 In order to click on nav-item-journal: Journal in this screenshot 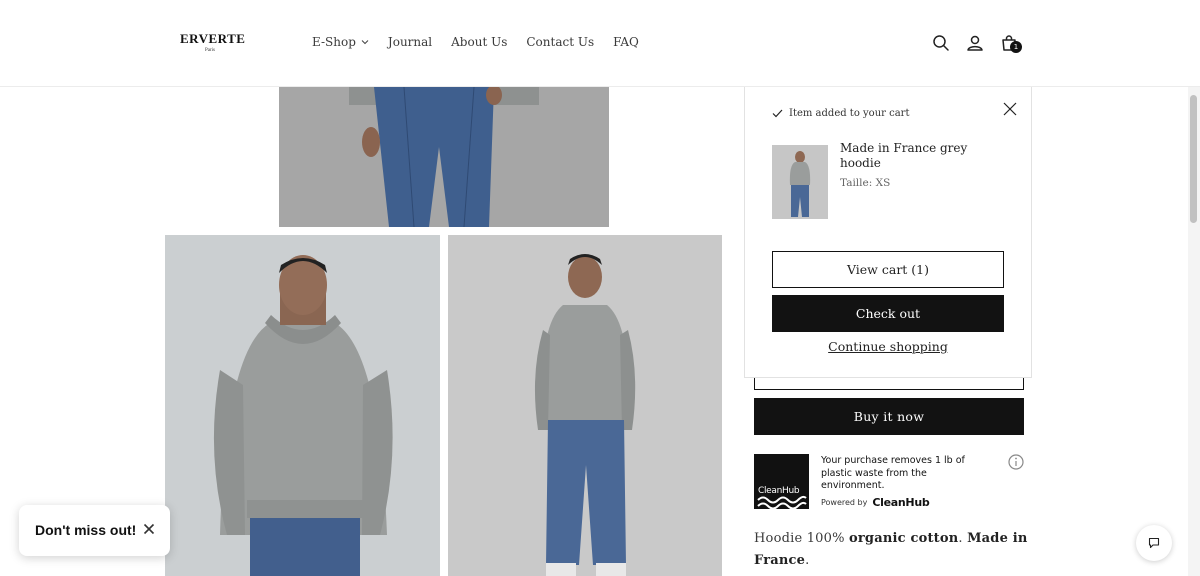, I will do `click(410, 42)`.